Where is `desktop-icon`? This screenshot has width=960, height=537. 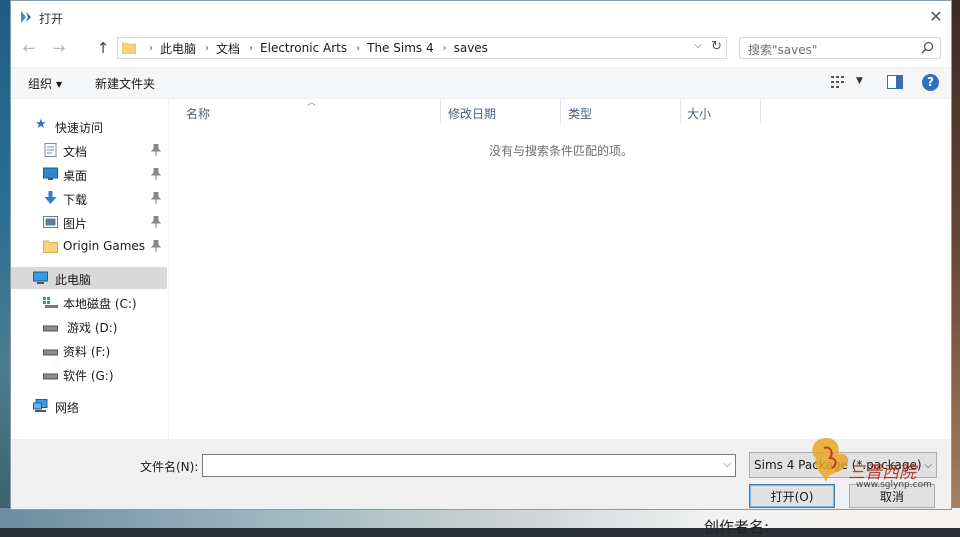 desktop-icon is located at coordinates (50, 173).